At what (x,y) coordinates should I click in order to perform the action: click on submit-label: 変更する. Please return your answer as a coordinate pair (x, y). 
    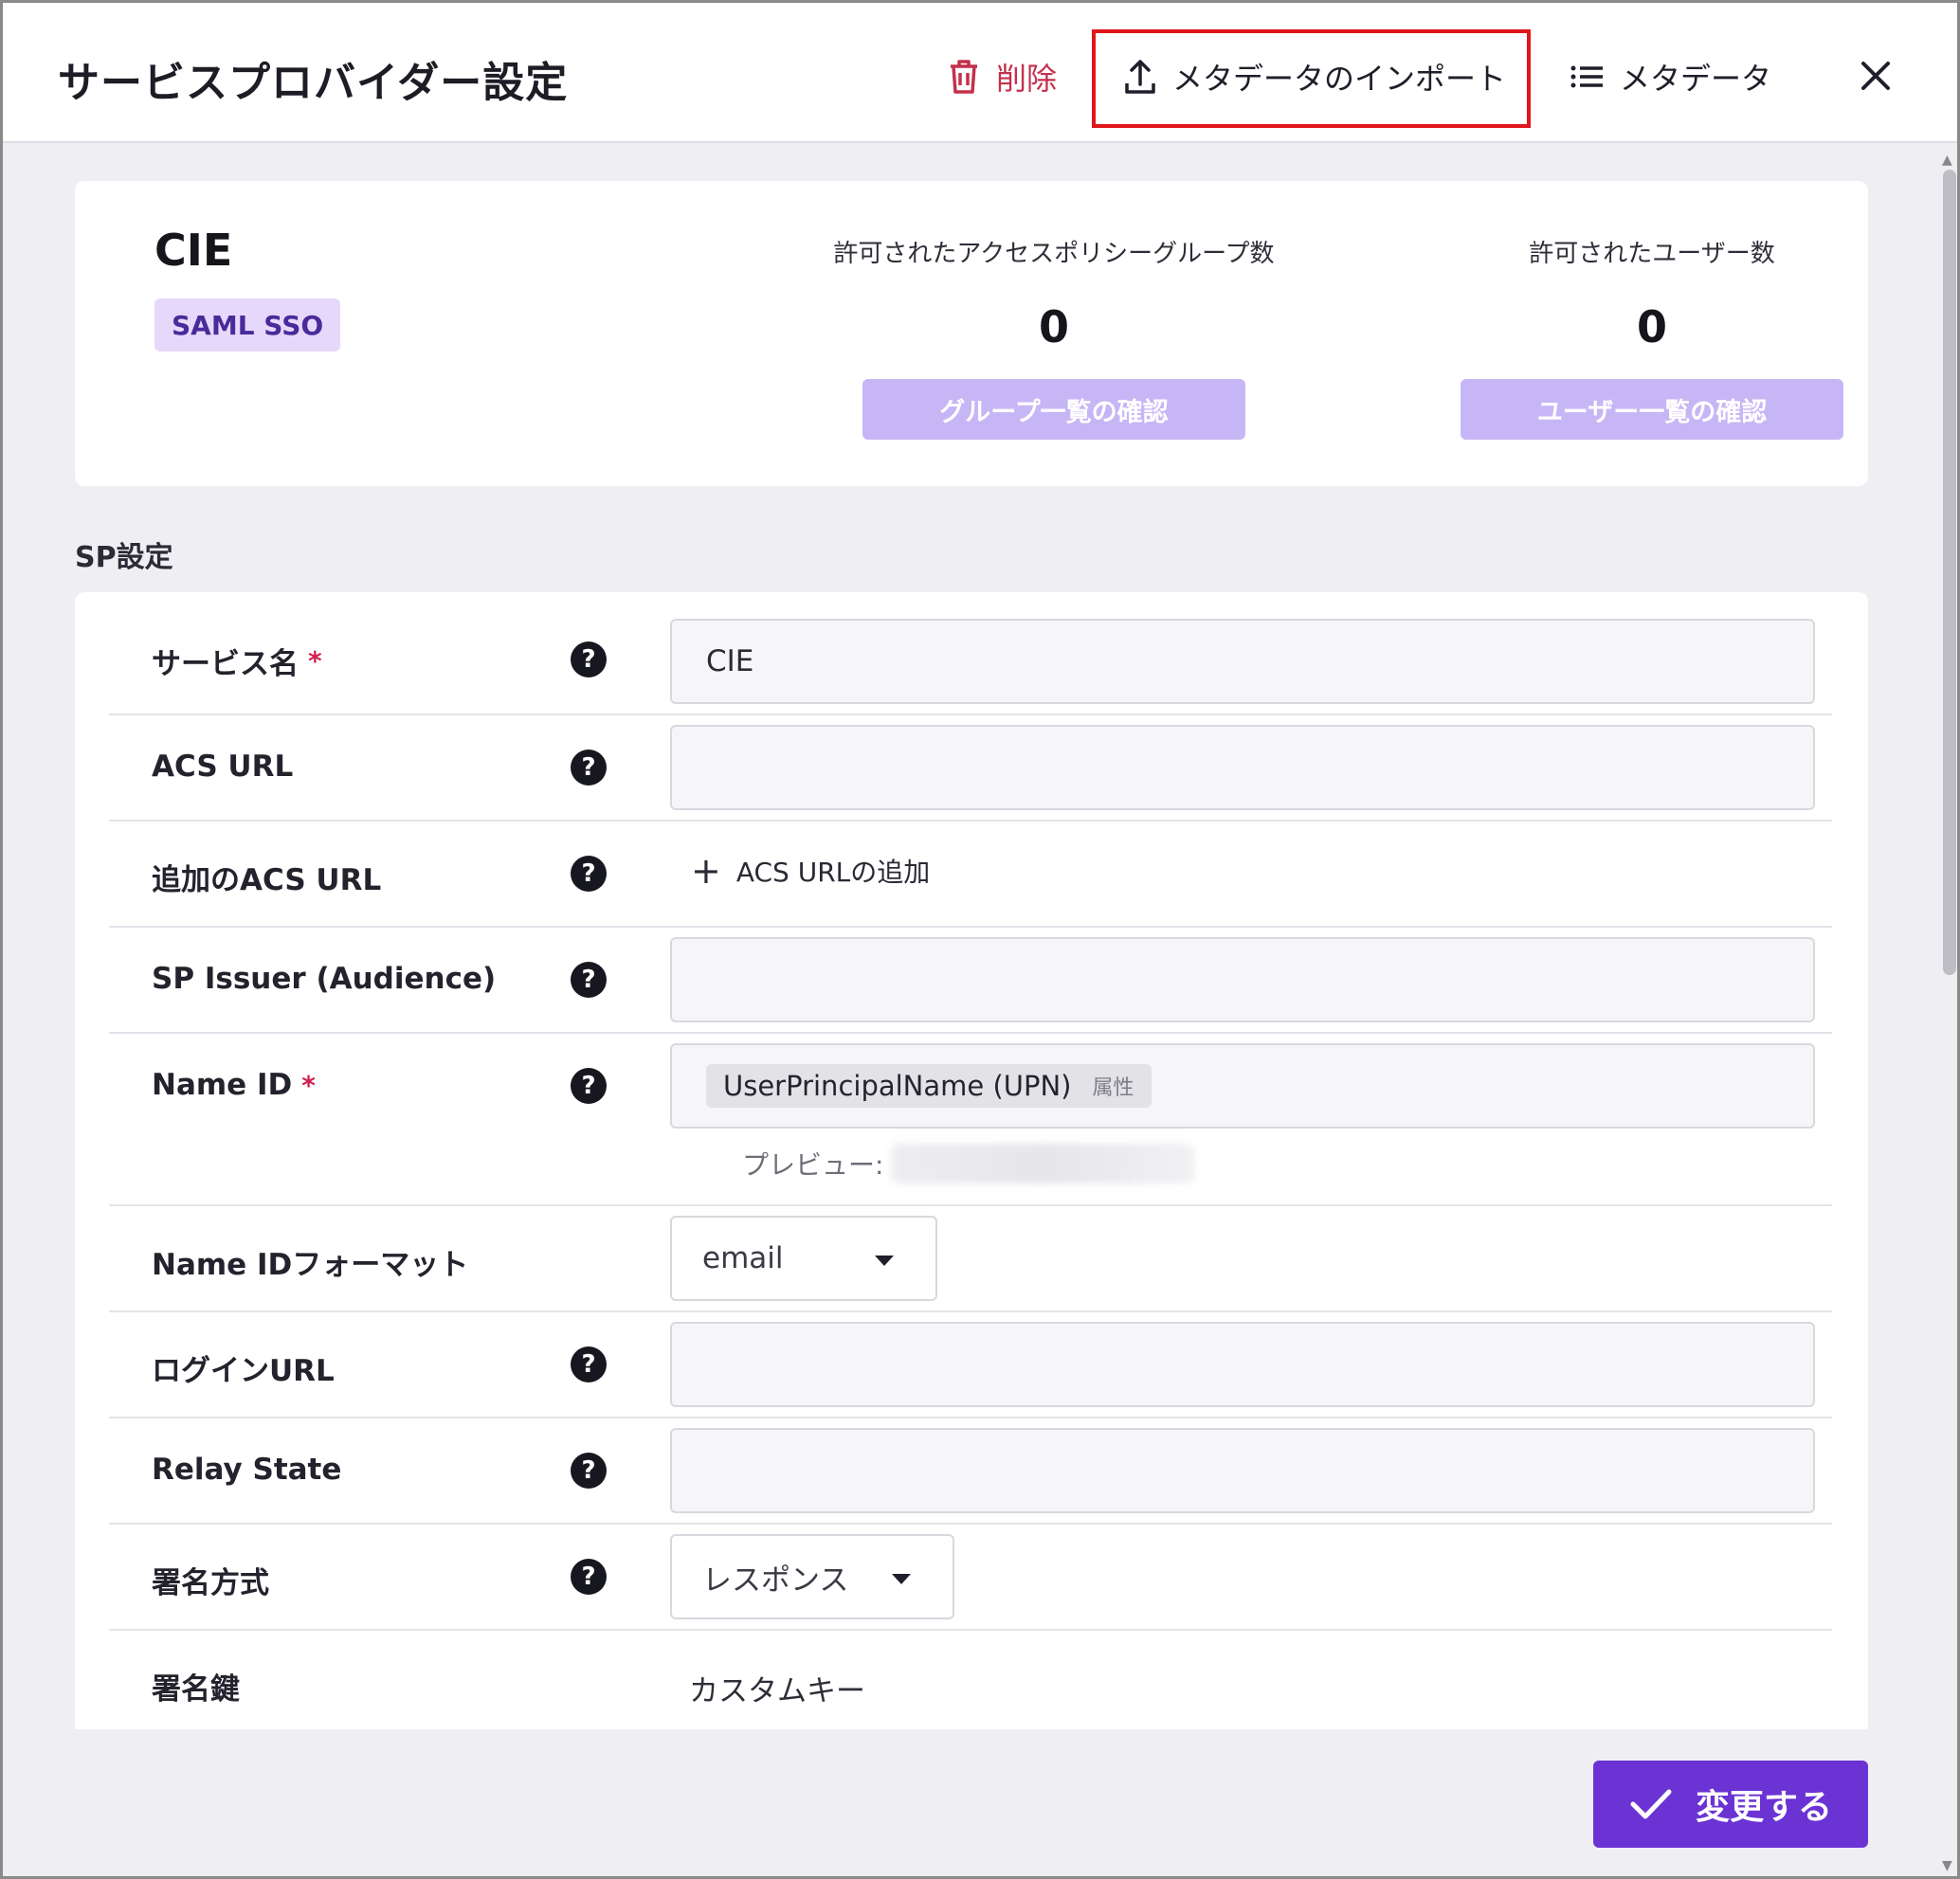
    Looking at the image, I should click on (1763, 1807).